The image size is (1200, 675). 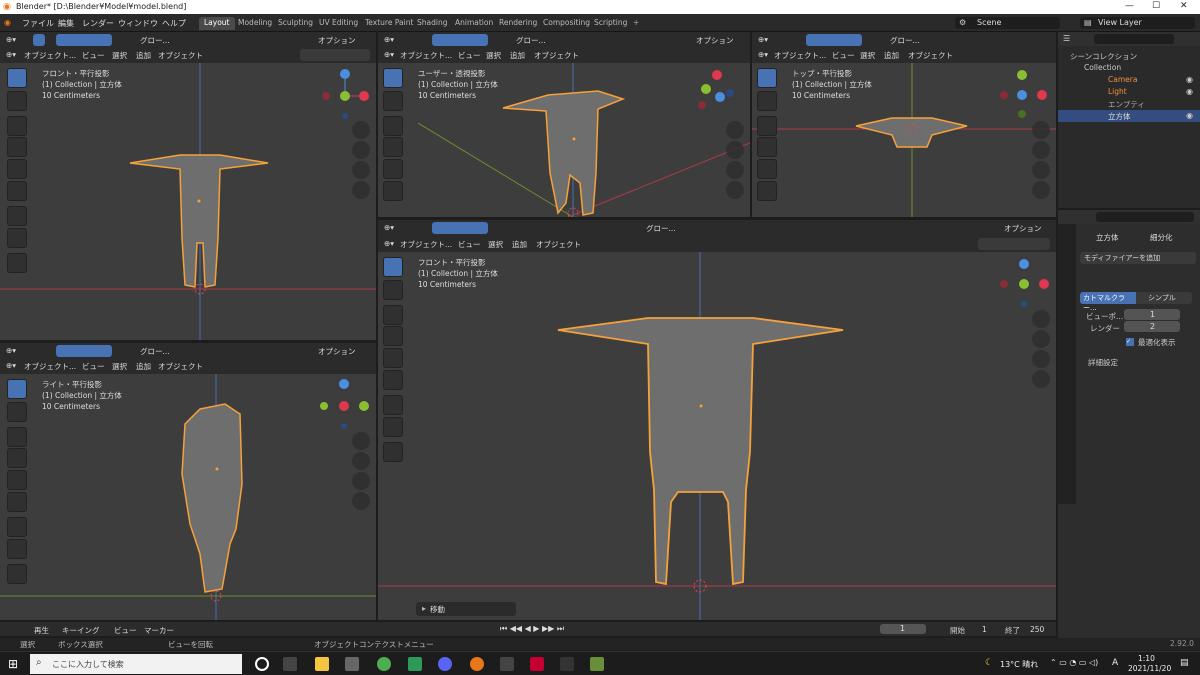 What do you see at coordinates (477, 664) in the screenshot?
I see `blender-taskbar-icon` at bounding box center [477, 664].